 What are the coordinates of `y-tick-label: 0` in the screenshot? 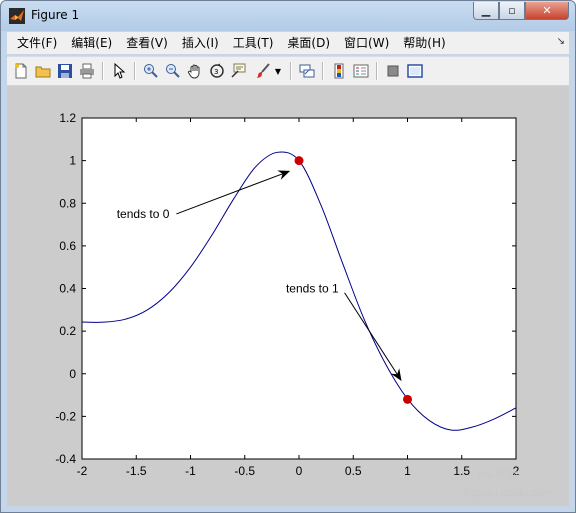 It's located at (72, 374).